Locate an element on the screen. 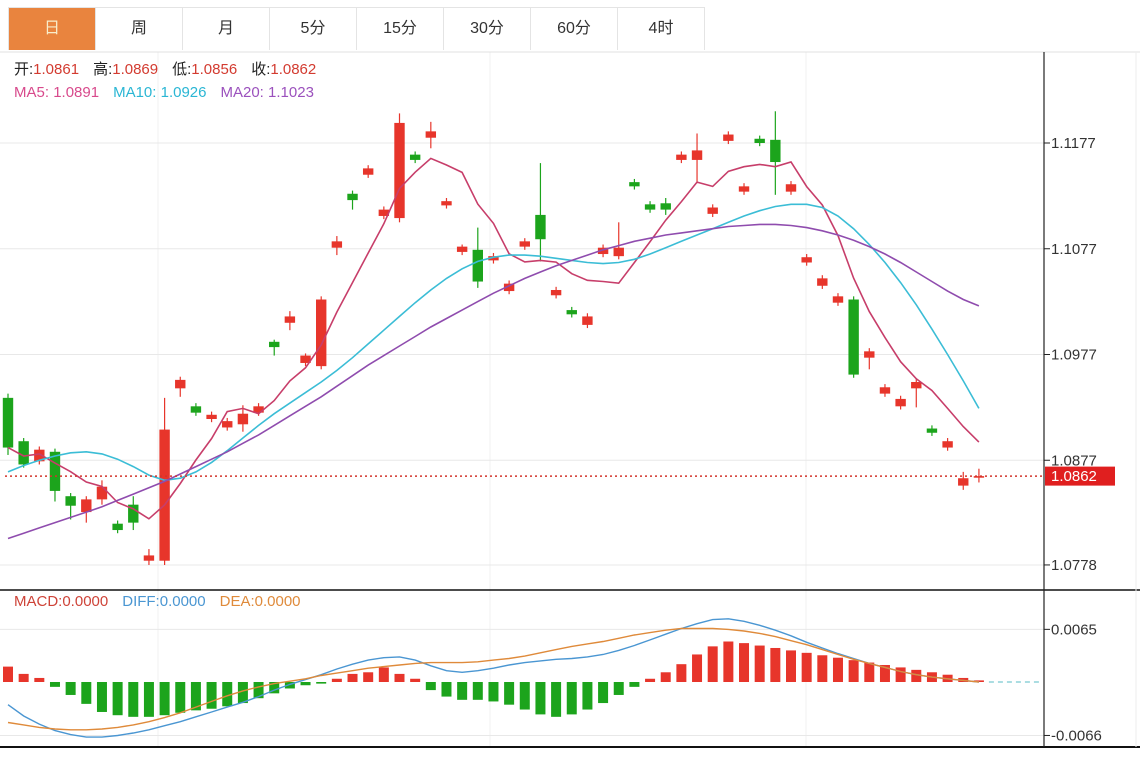  tab-month: 月 is located at coordinates (226, 29).